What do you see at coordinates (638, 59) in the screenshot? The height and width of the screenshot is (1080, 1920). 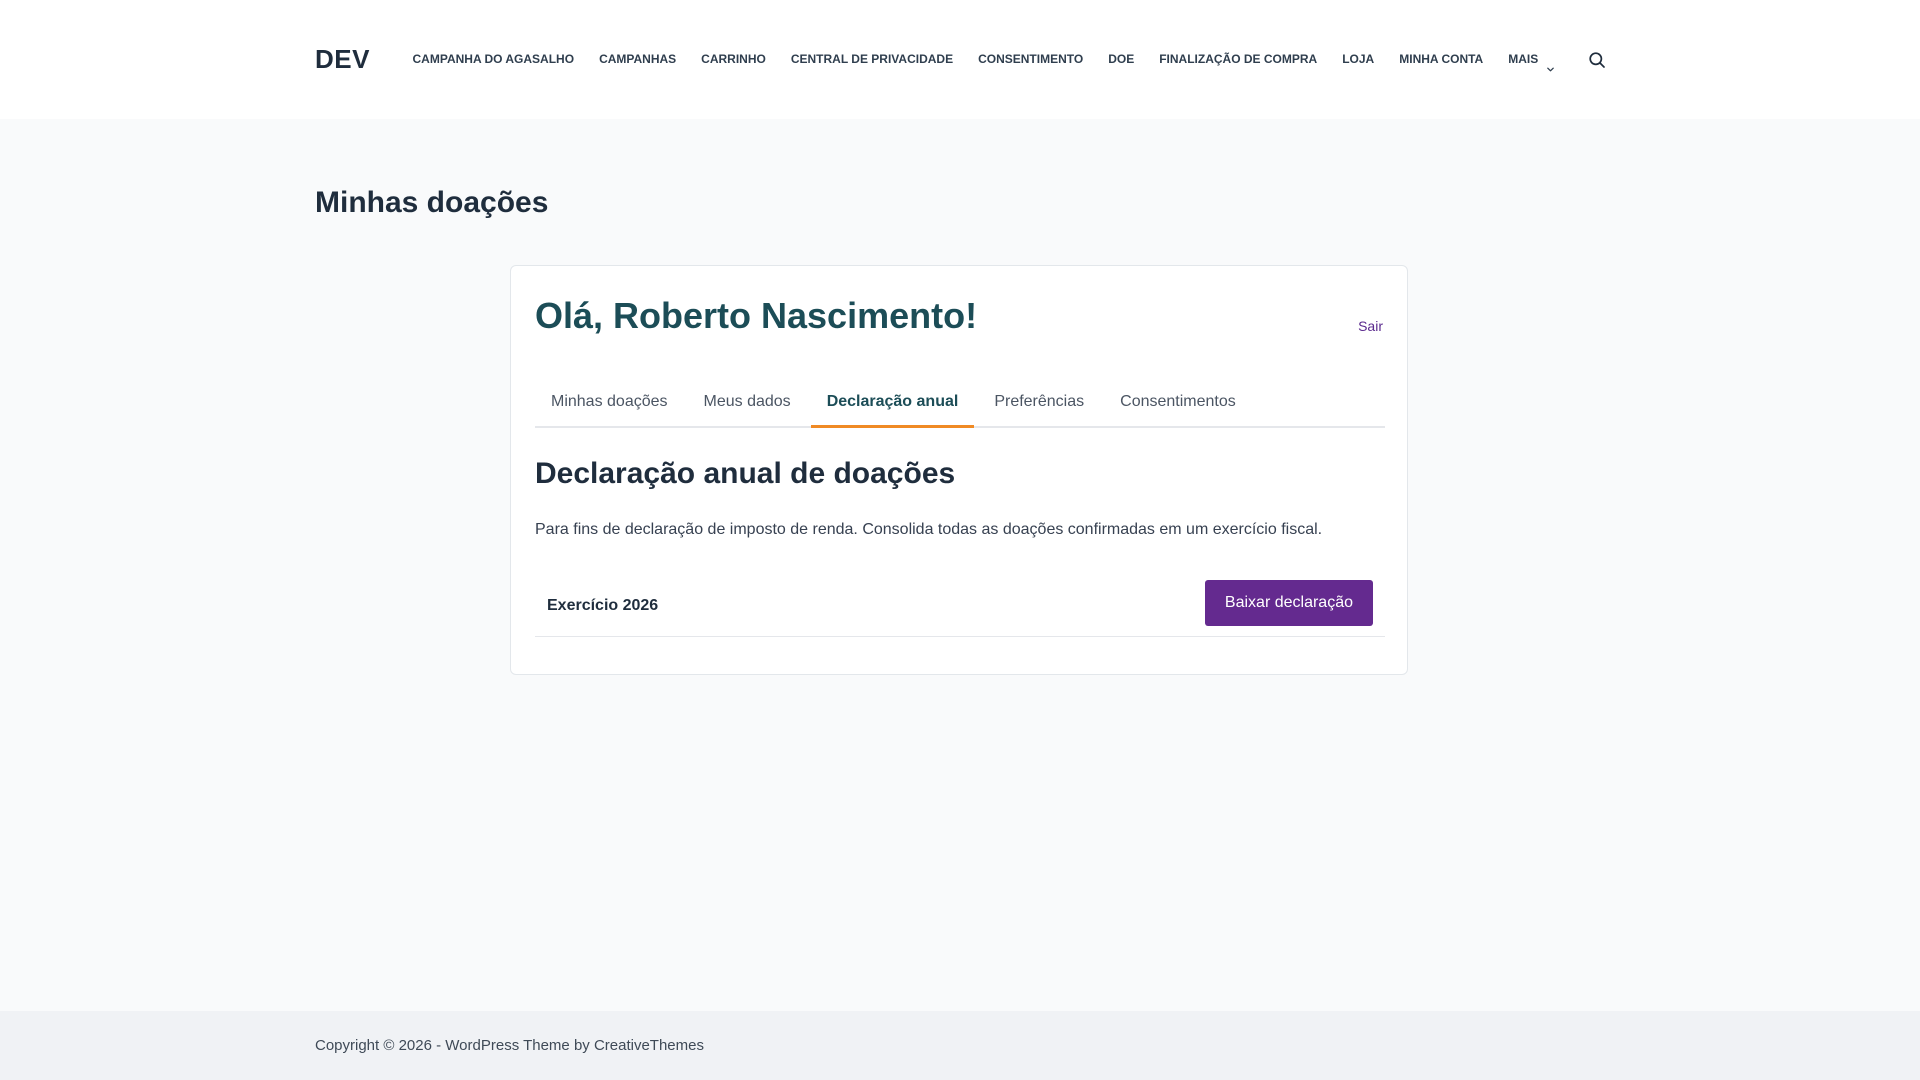 I see `nav-item-campanhas: CAMPANHAS` at bounding box center [638, 59].